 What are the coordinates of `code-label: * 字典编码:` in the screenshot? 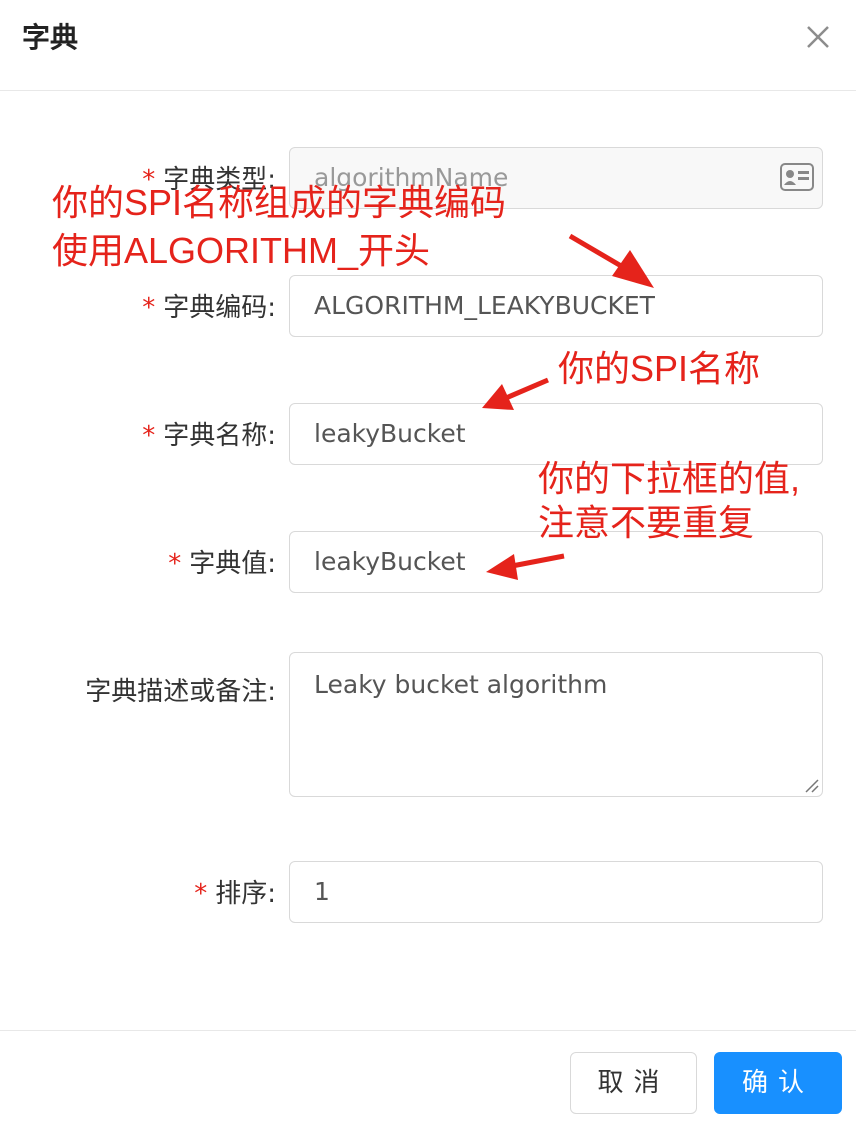 It's located at (209, 308).